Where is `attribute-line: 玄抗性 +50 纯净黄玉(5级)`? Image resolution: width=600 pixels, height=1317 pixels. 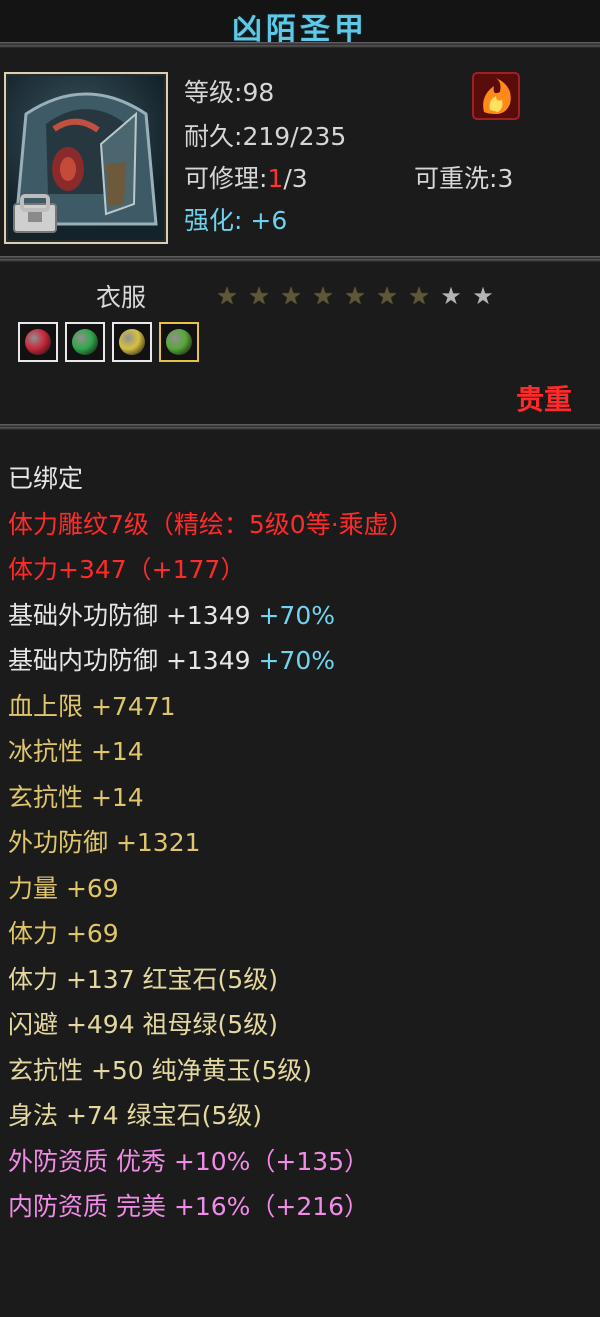
attribute-line: 玄抗性 +50 纯净黄玉(5级) is located at coordinates (303, 1071).